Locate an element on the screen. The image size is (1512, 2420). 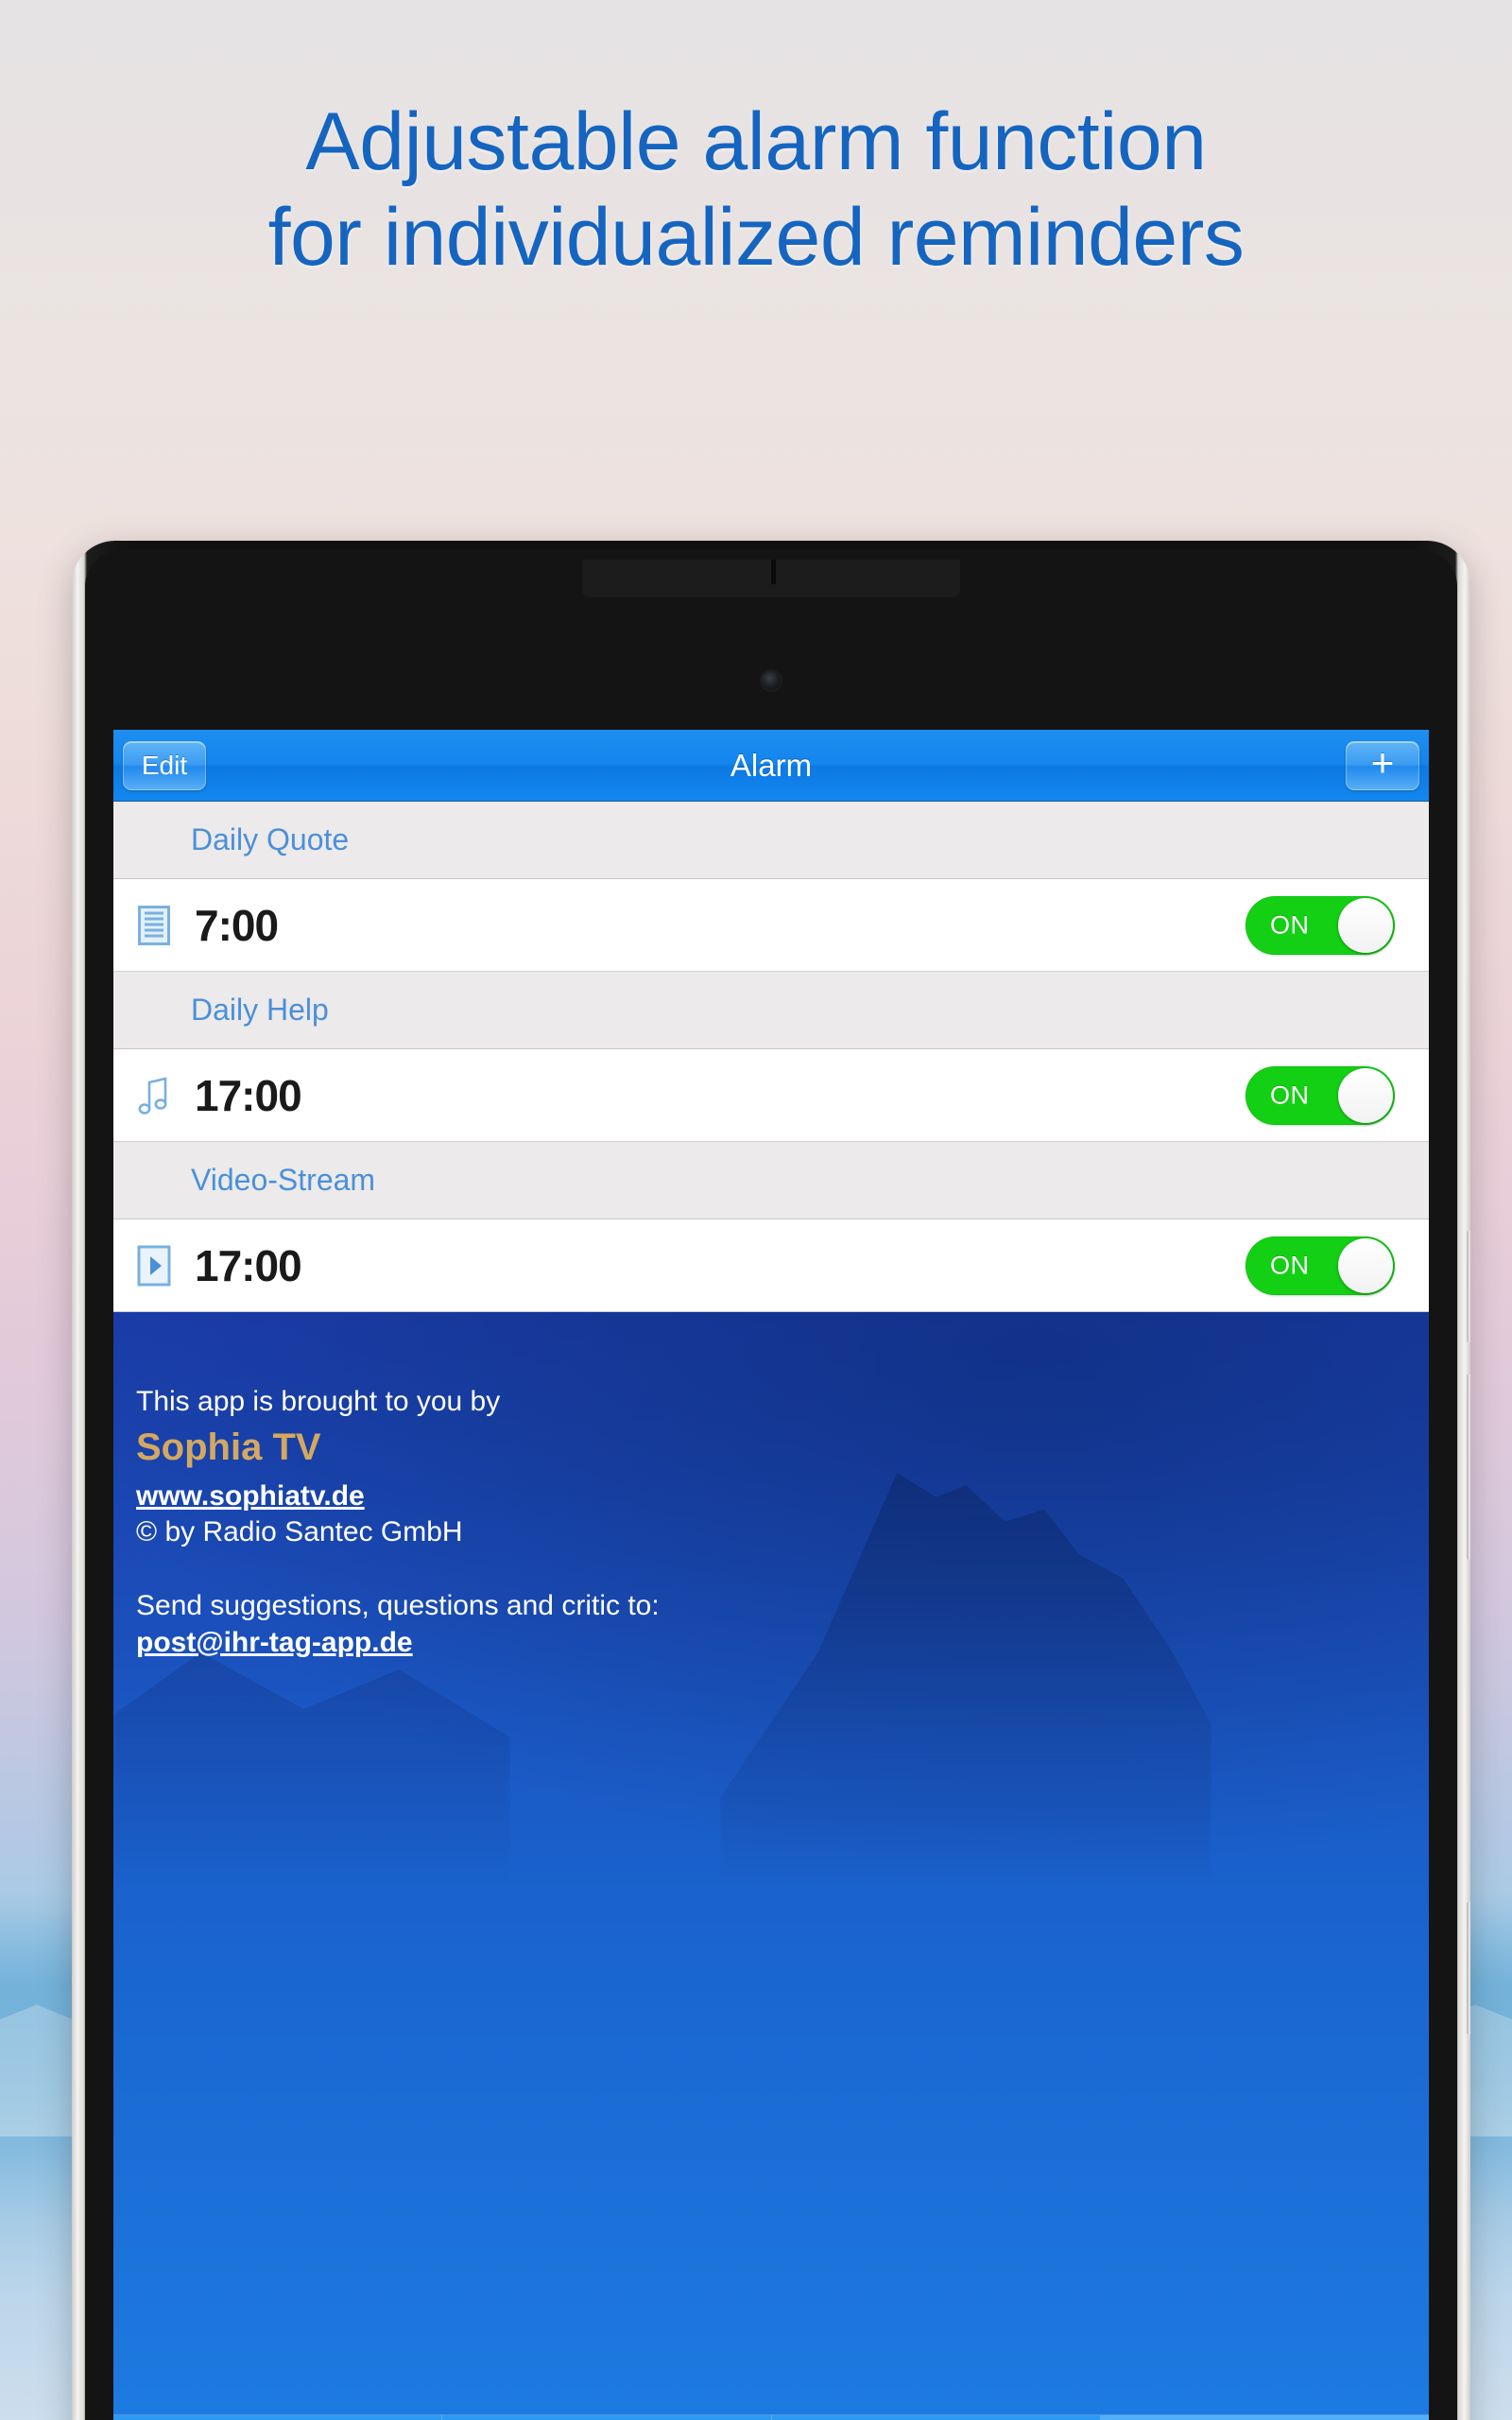
side-lock-button is located at coordinates (1468, 1968).